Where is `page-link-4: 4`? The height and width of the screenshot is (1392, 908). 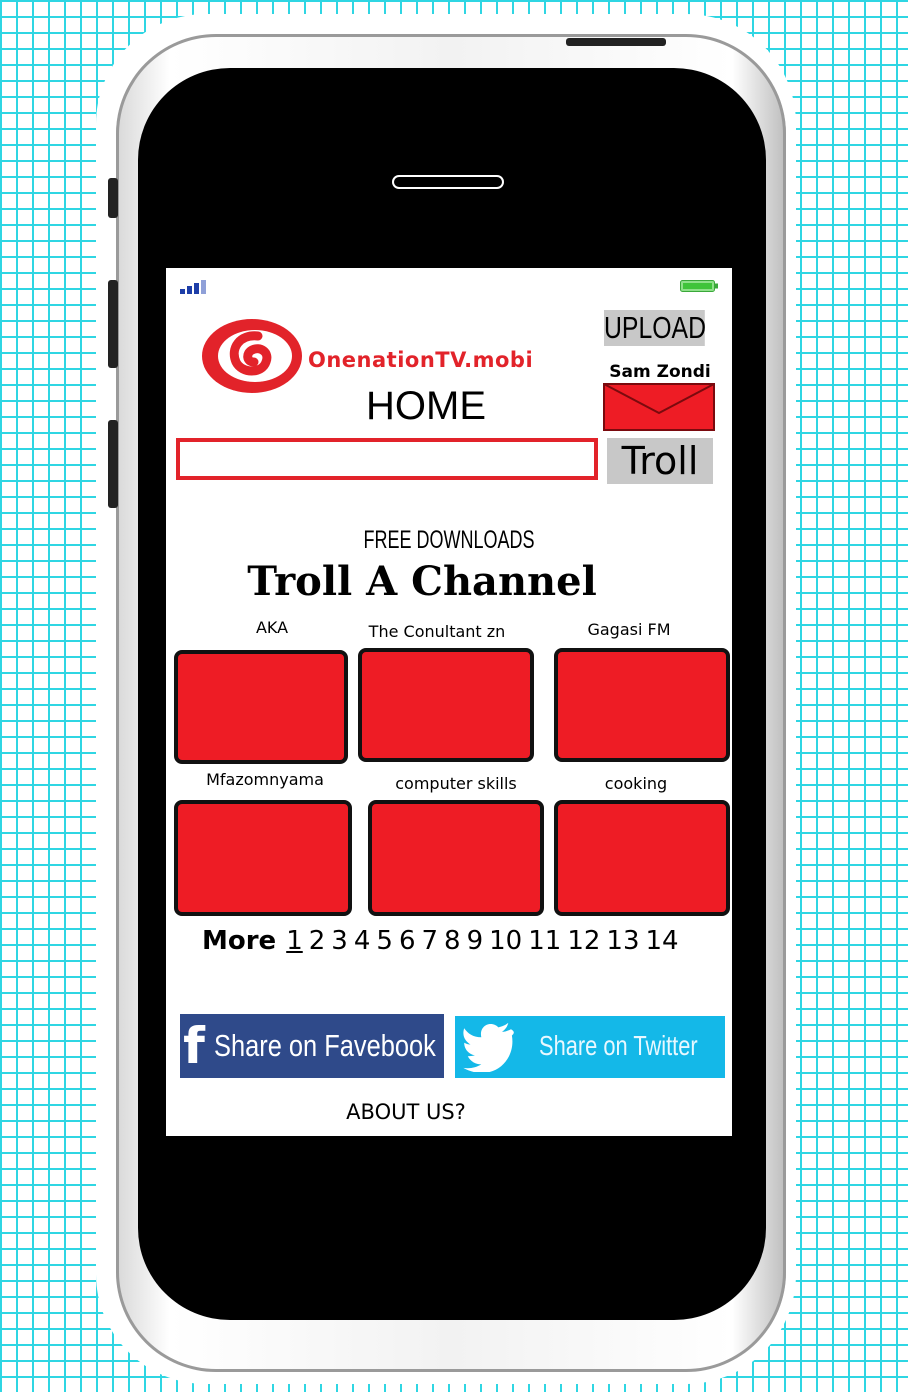
page-link-4: 4 is located at coordinates (362, 941).